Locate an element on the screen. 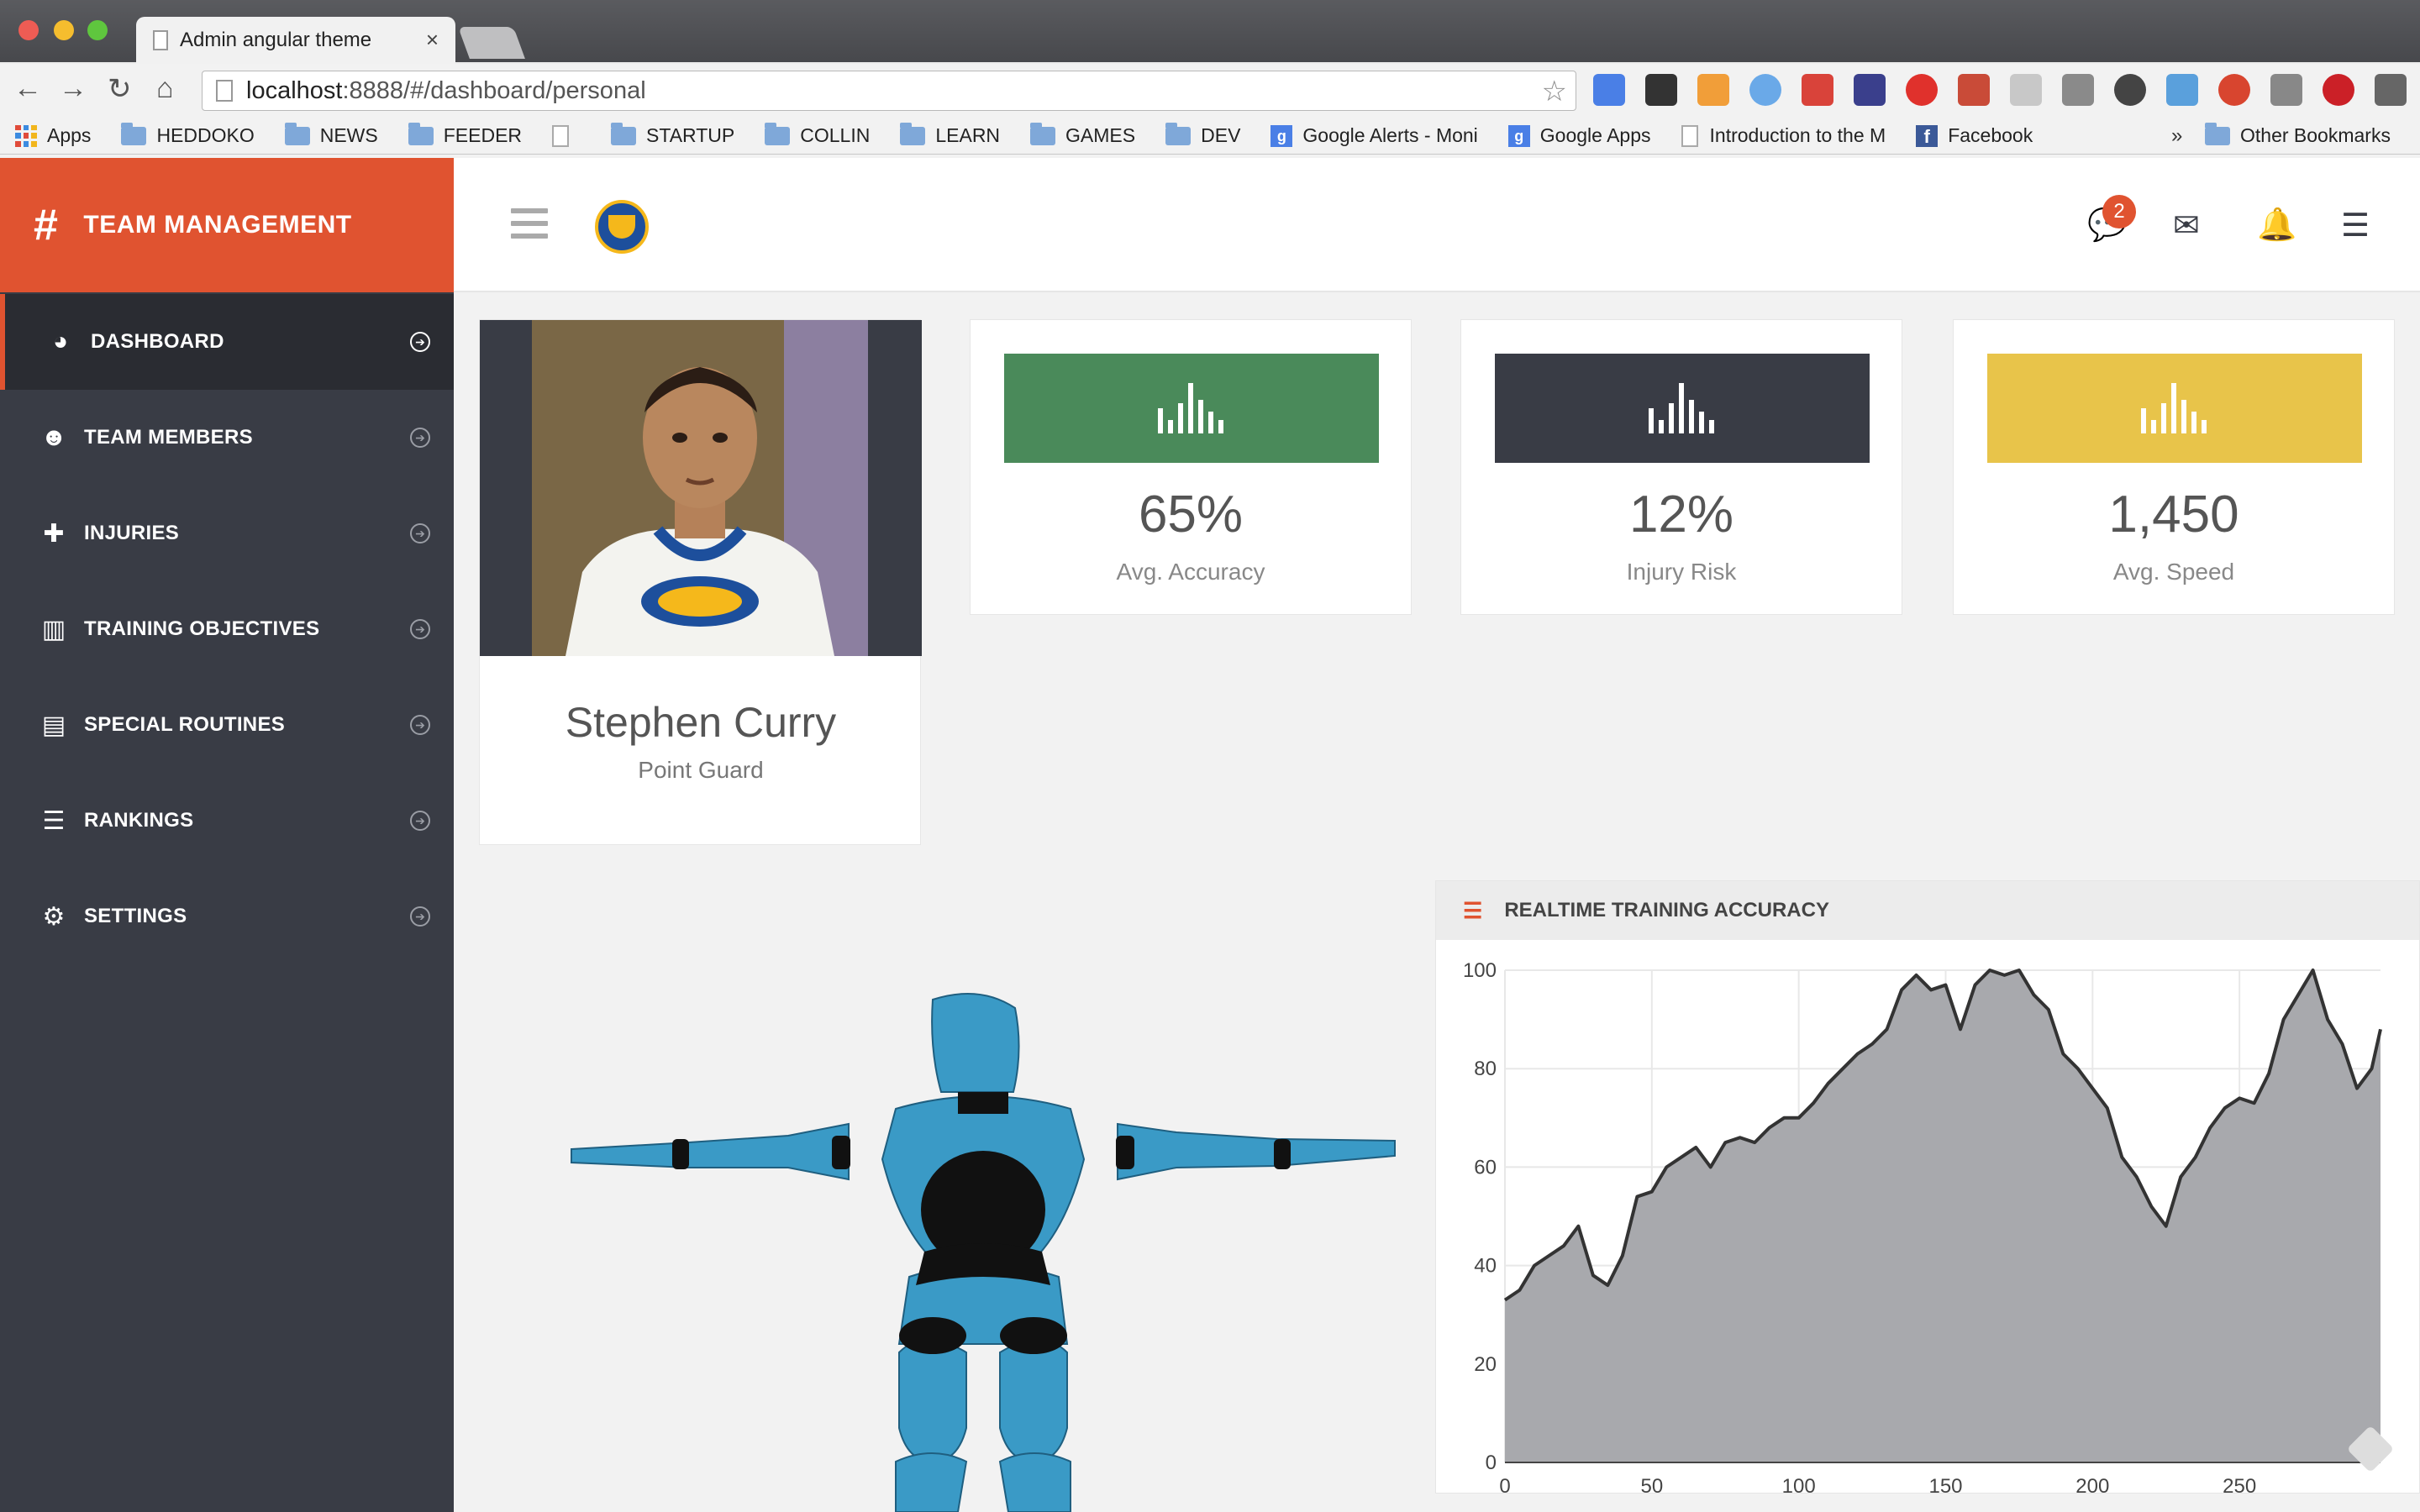 This screenshot has width=2420, height=1512. new-tab-button is located at coordinates (492, 43).